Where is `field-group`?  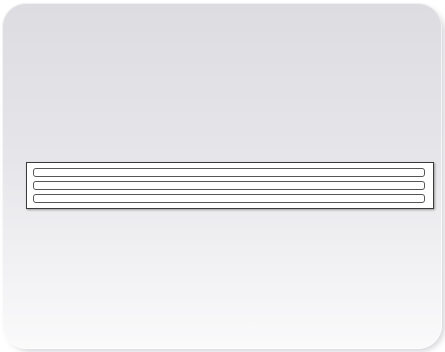
field-group is located at coordinates (230, 185).